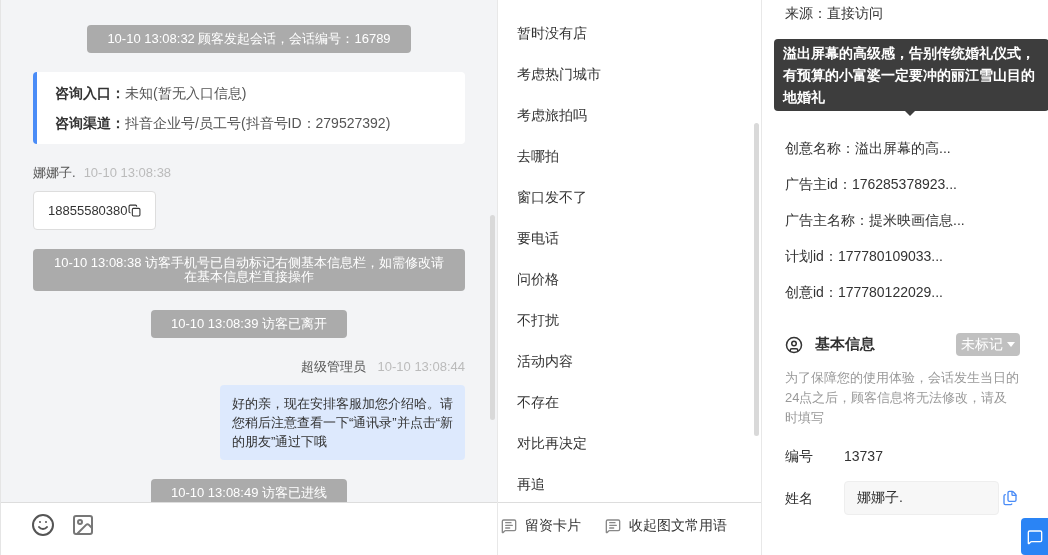 The height and width of the screenshot is (555, 1048). I want to click on chat-float-button, so click(1034, 536).